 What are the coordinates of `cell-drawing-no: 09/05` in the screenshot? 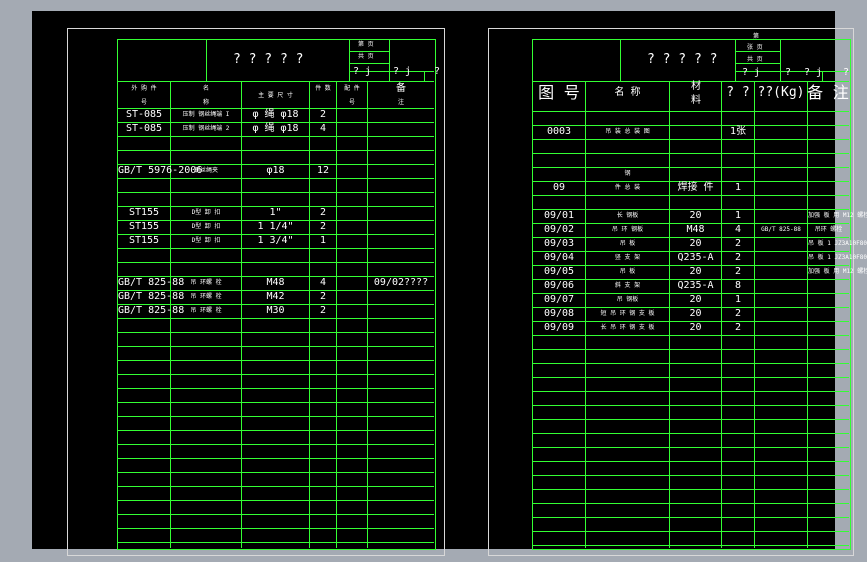 It's located at (559, 271).